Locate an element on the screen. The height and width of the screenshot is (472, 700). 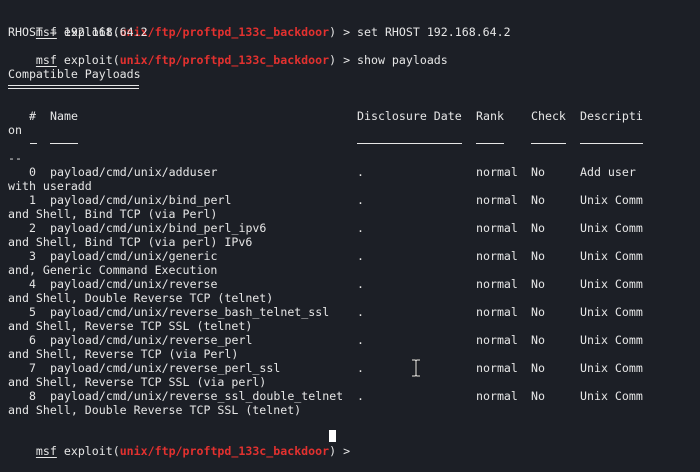
row-description-wrap: and Shell, Reverse TCP SSL (via perl) is located at coordinates (137, 382).